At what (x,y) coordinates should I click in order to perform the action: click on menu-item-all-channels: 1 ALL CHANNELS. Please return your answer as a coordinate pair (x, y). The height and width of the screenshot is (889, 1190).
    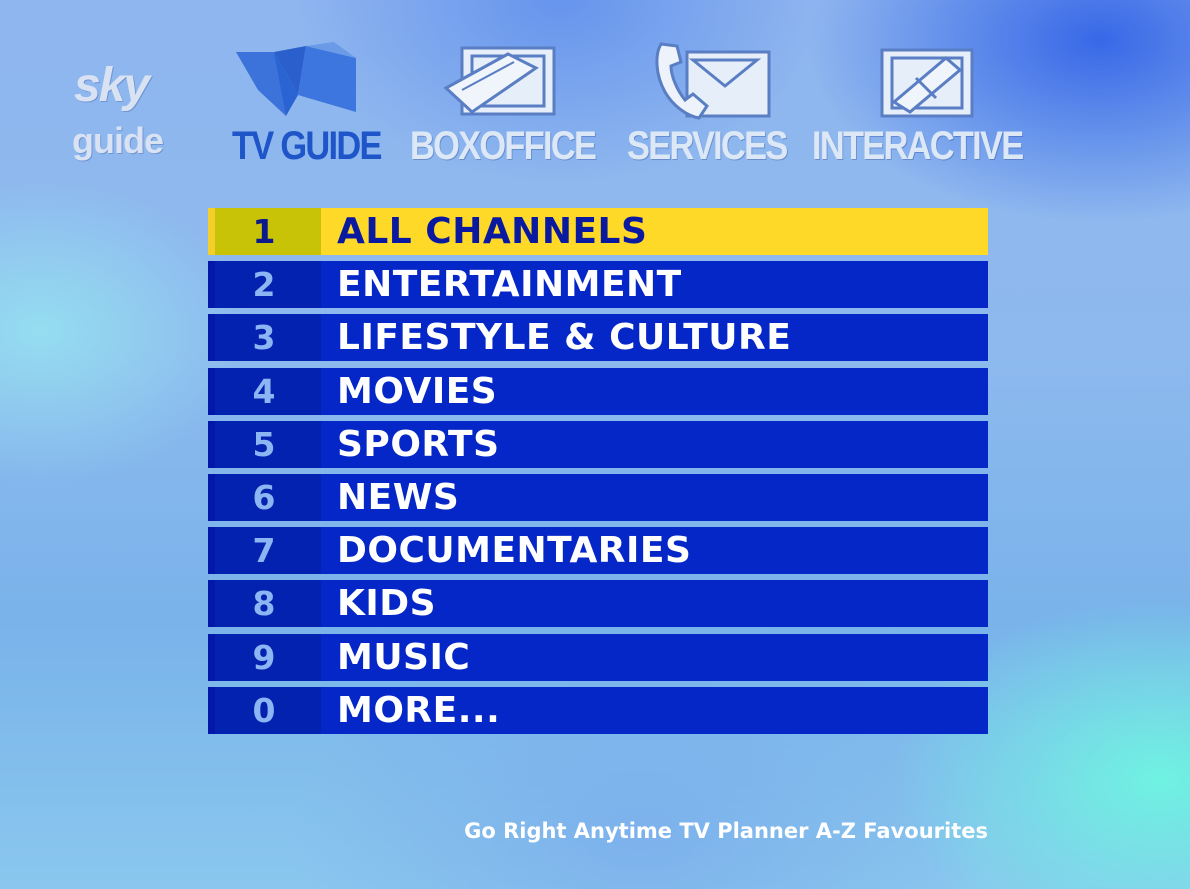
    Looking at the image, I should click on (598, 231).